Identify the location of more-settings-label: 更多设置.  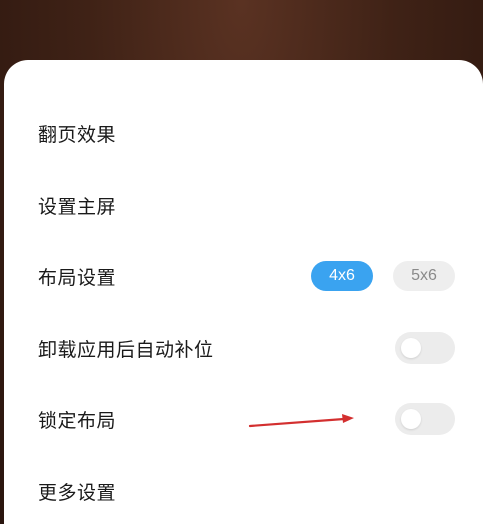
(77, 492).